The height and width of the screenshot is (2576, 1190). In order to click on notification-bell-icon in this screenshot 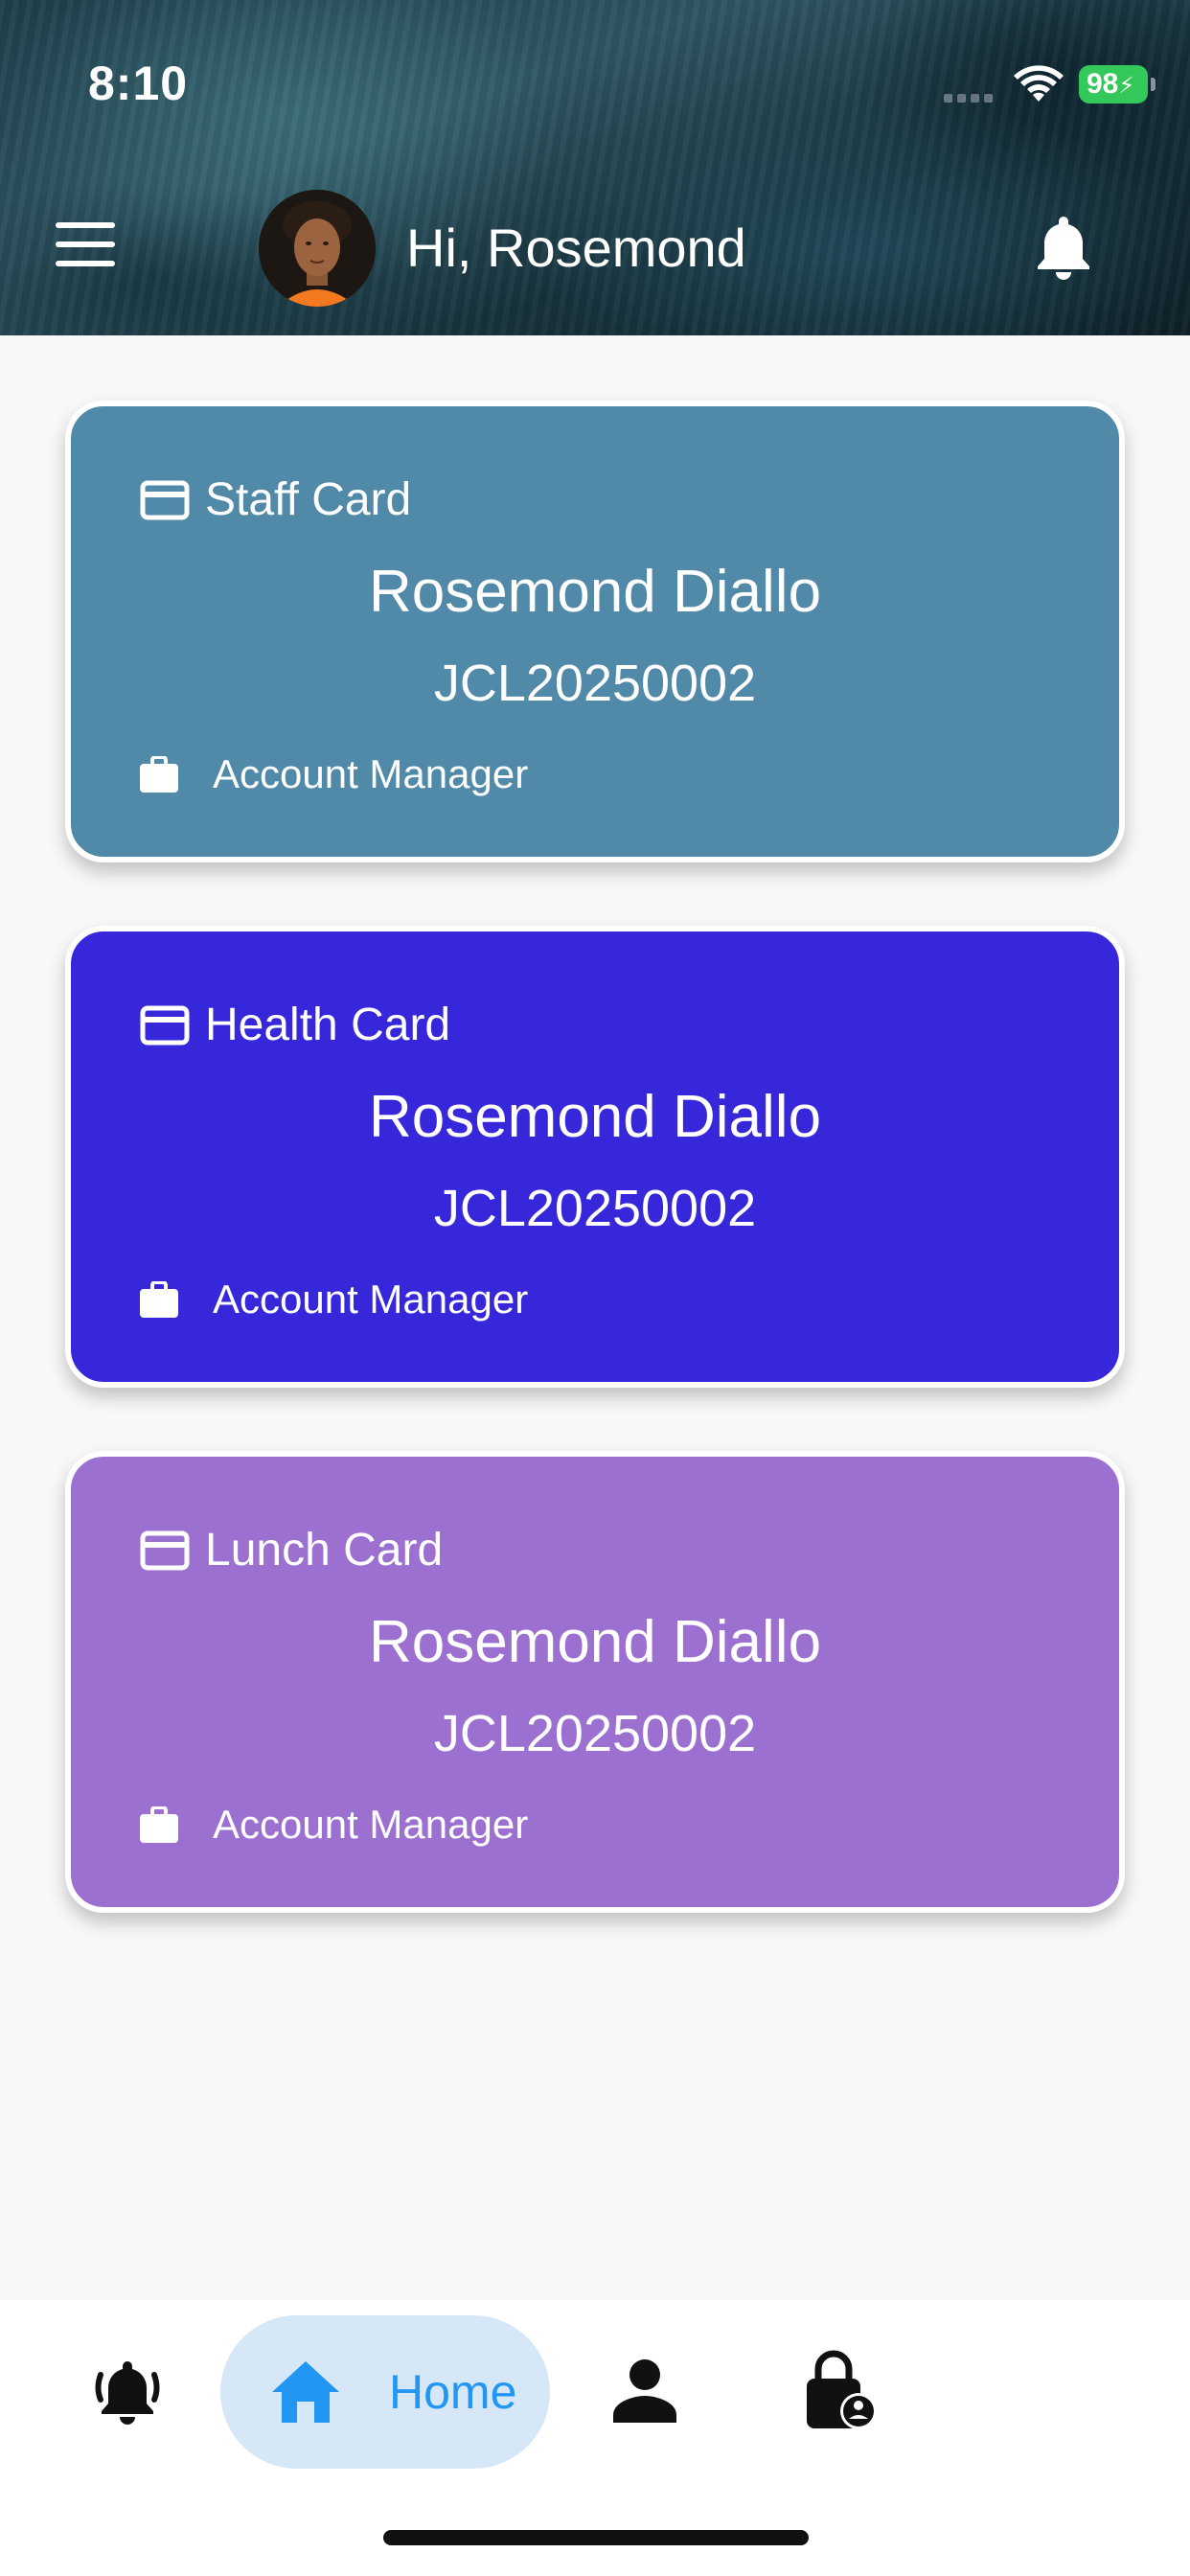, I will do `click(128, 2391)`.